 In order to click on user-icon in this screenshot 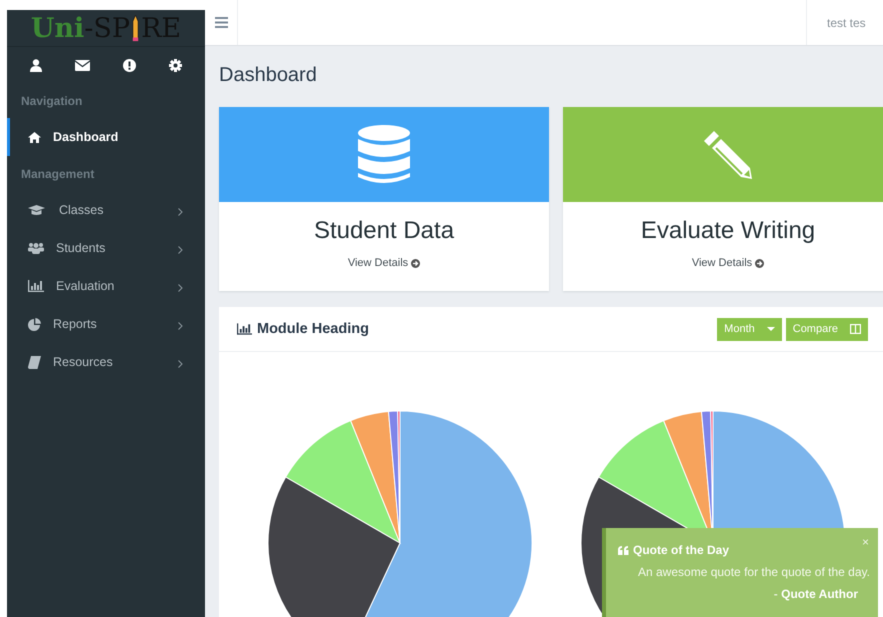, I will do `click(36, 65)`.